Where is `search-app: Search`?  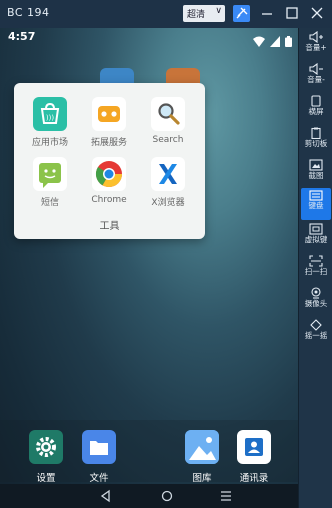 search-app: Search is located at coordinates (168, 121).